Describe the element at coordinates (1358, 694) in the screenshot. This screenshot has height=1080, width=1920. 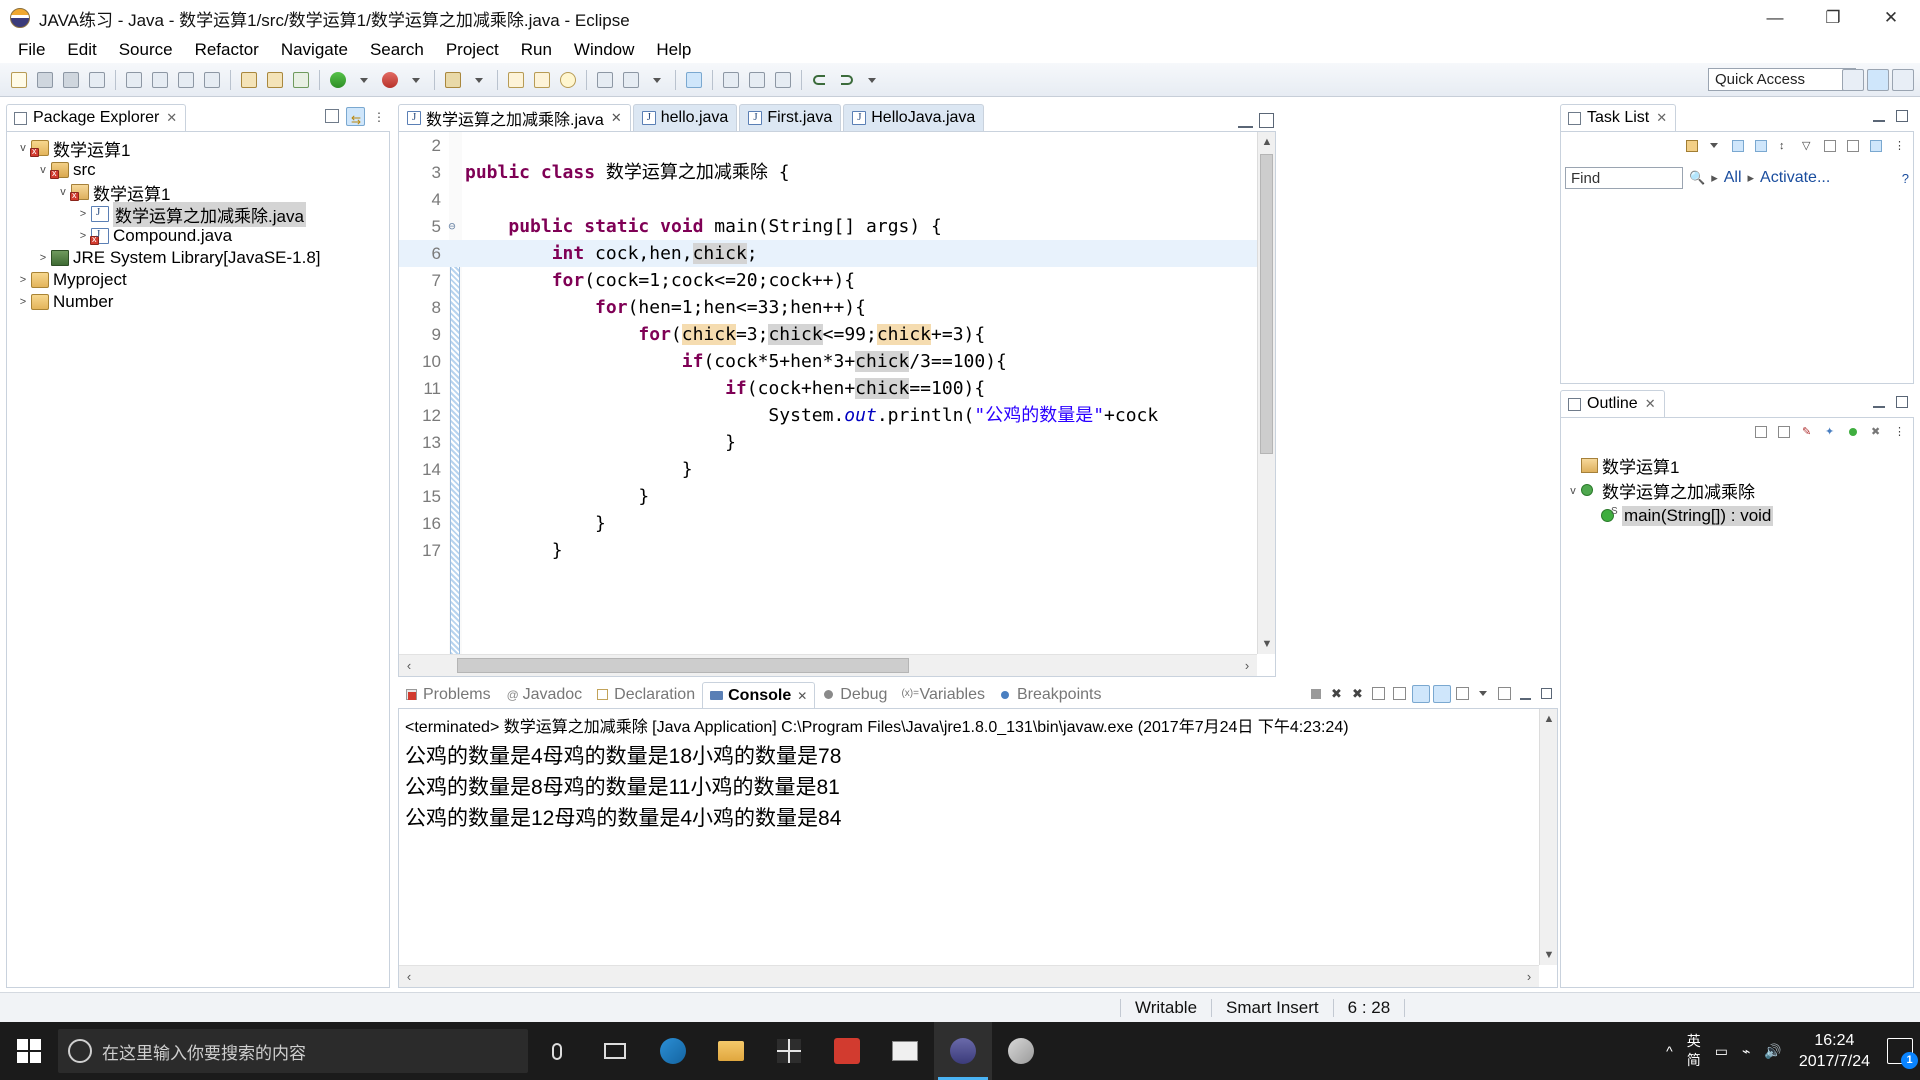
I see `remove-all-icon: ✖` at that location.